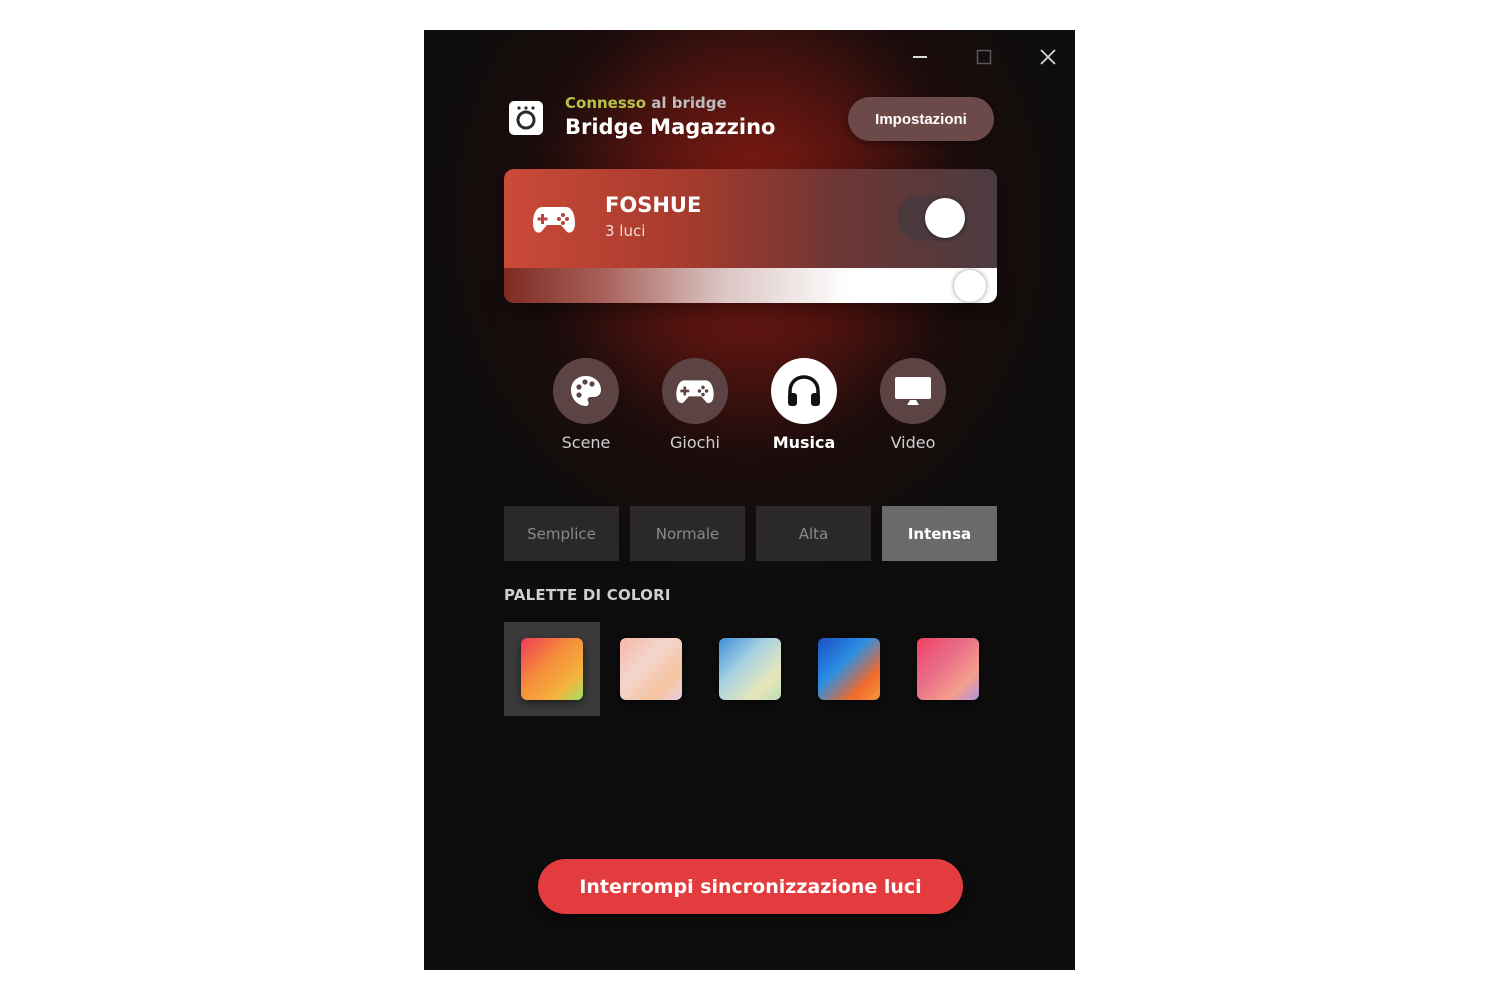  Describe the element at coordinates (606, 103) in the screenshot. I see `connection-status-ok: Connesso` at that location.